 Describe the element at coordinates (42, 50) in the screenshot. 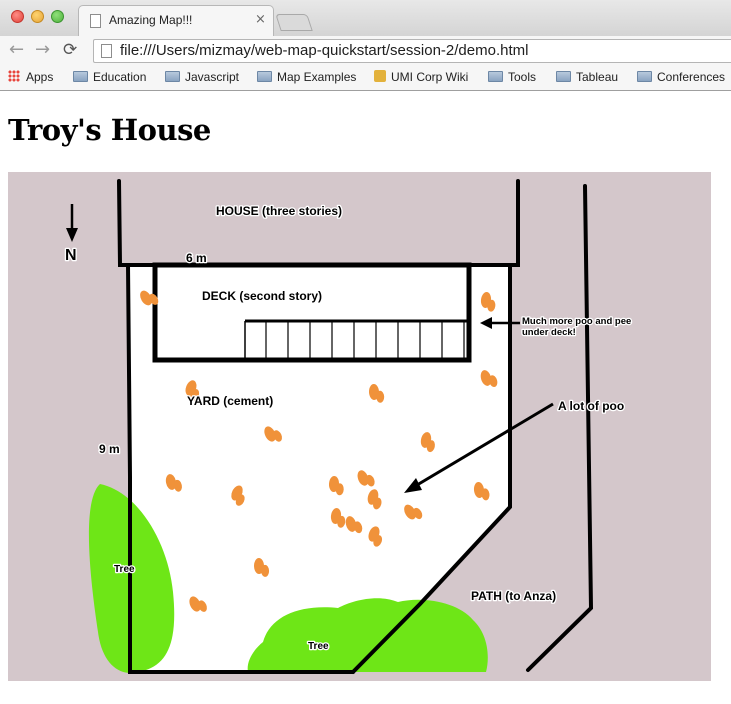

I see `forward-arrow-icon: →` at that location.